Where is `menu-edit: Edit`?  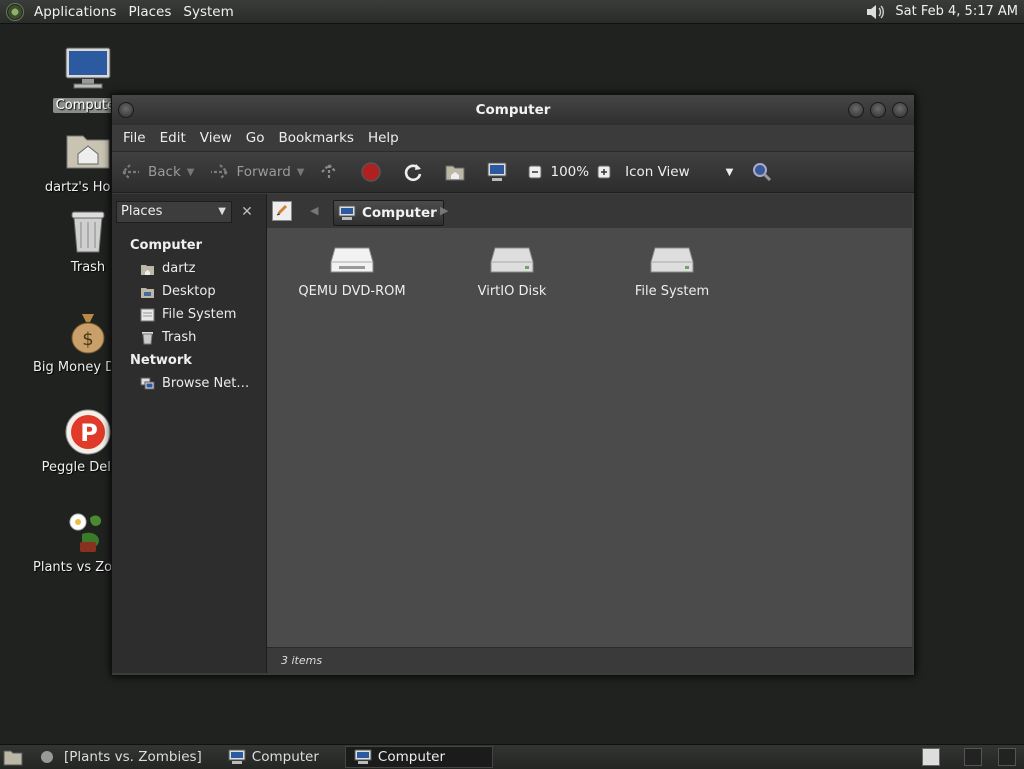
menu-edit: Edit is located at coordinates (173, 138).